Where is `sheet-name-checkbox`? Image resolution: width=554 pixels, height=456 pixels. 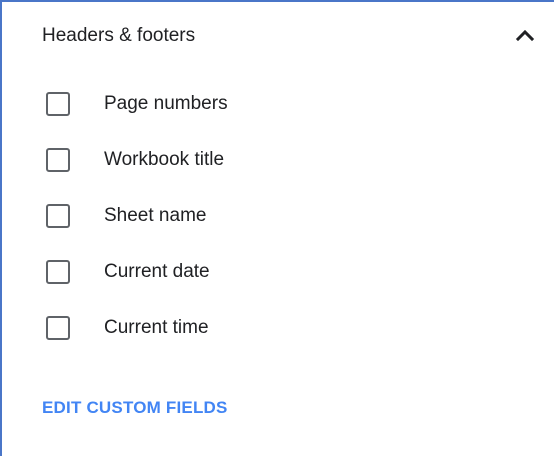
sheet-name-checkbox is located at coordinates (58, 216).